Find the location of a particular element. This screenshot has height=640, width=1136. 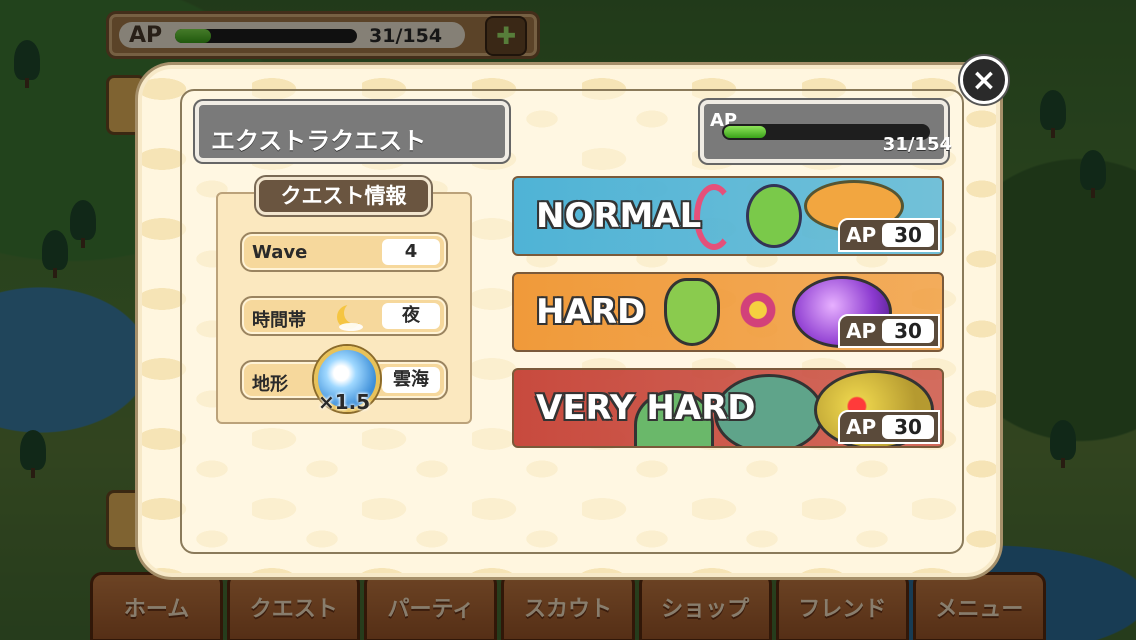

wave-value: 4 is located at coordinates (411, 252).